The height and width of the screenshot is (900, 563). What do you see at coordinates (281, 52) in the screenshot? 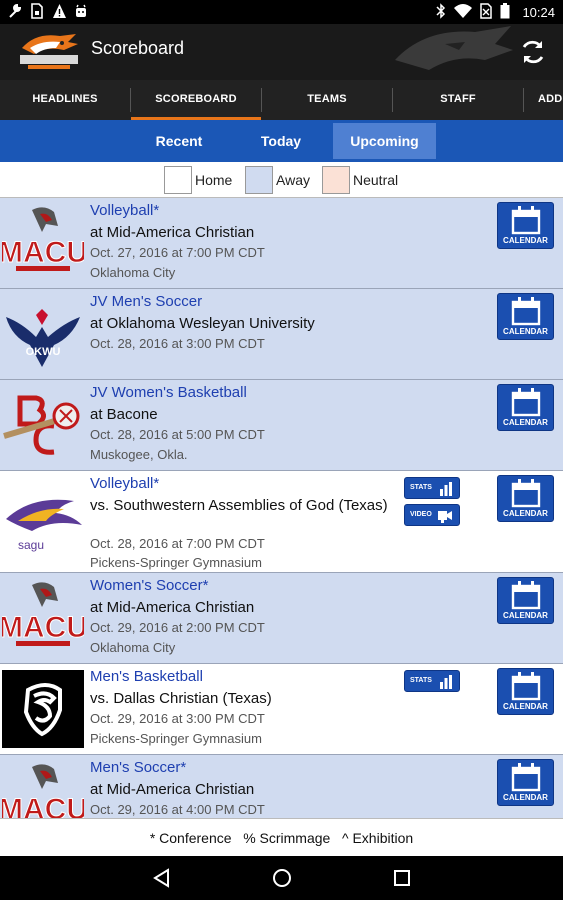
I see `app-bar: Scoreboard` at bounding box center [281, 52].